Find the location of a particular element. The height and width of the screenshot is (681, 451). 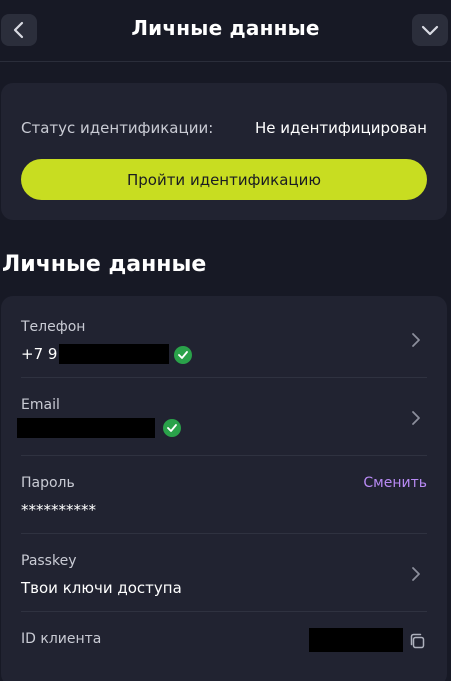

phone-value: +7 9 is located at coordinates (39, 354).